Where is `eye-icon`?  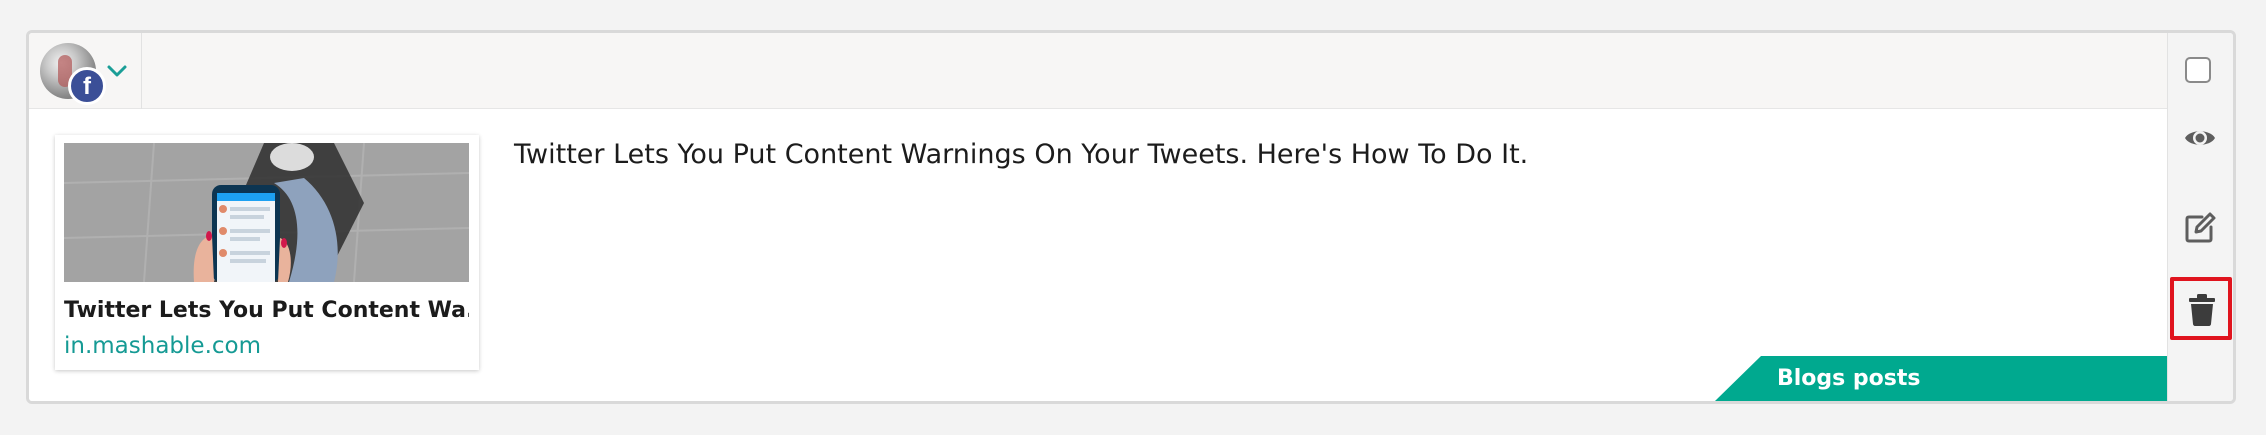 eye-icon is located at coordinates (2200, 138).